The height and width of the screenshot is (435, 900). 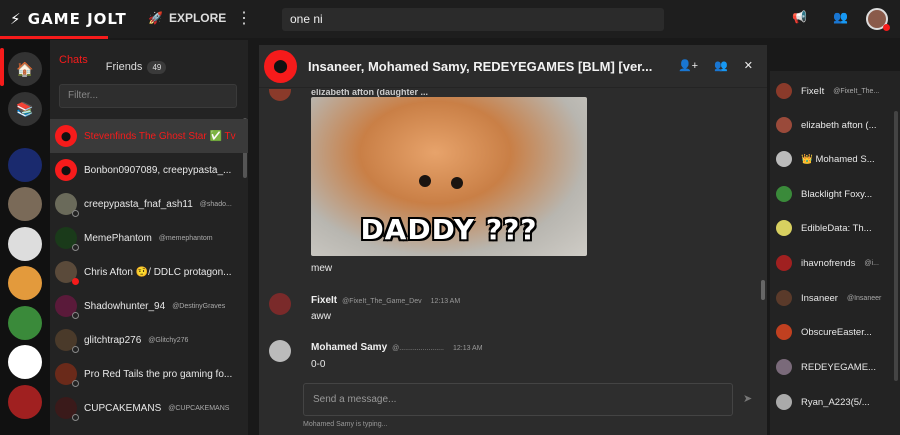 What do you see at coordinates (813, 91) in the screenshot?
I see `member-name: FixeIt` at bounding box center [813, 91].